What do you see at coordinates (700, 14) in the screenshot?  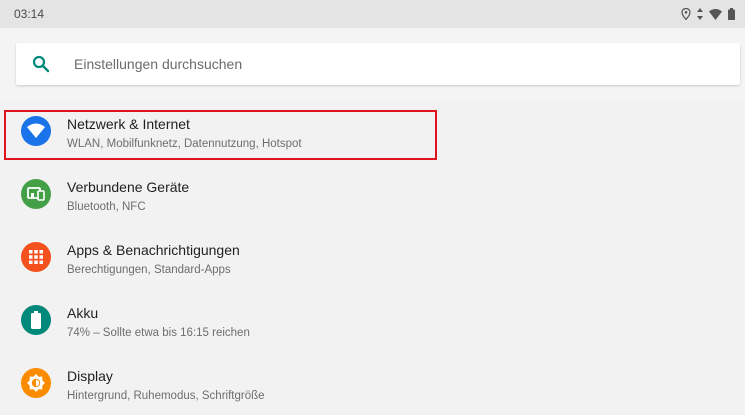 I see `data-arrows-icon` at bounding box center [700, 14].